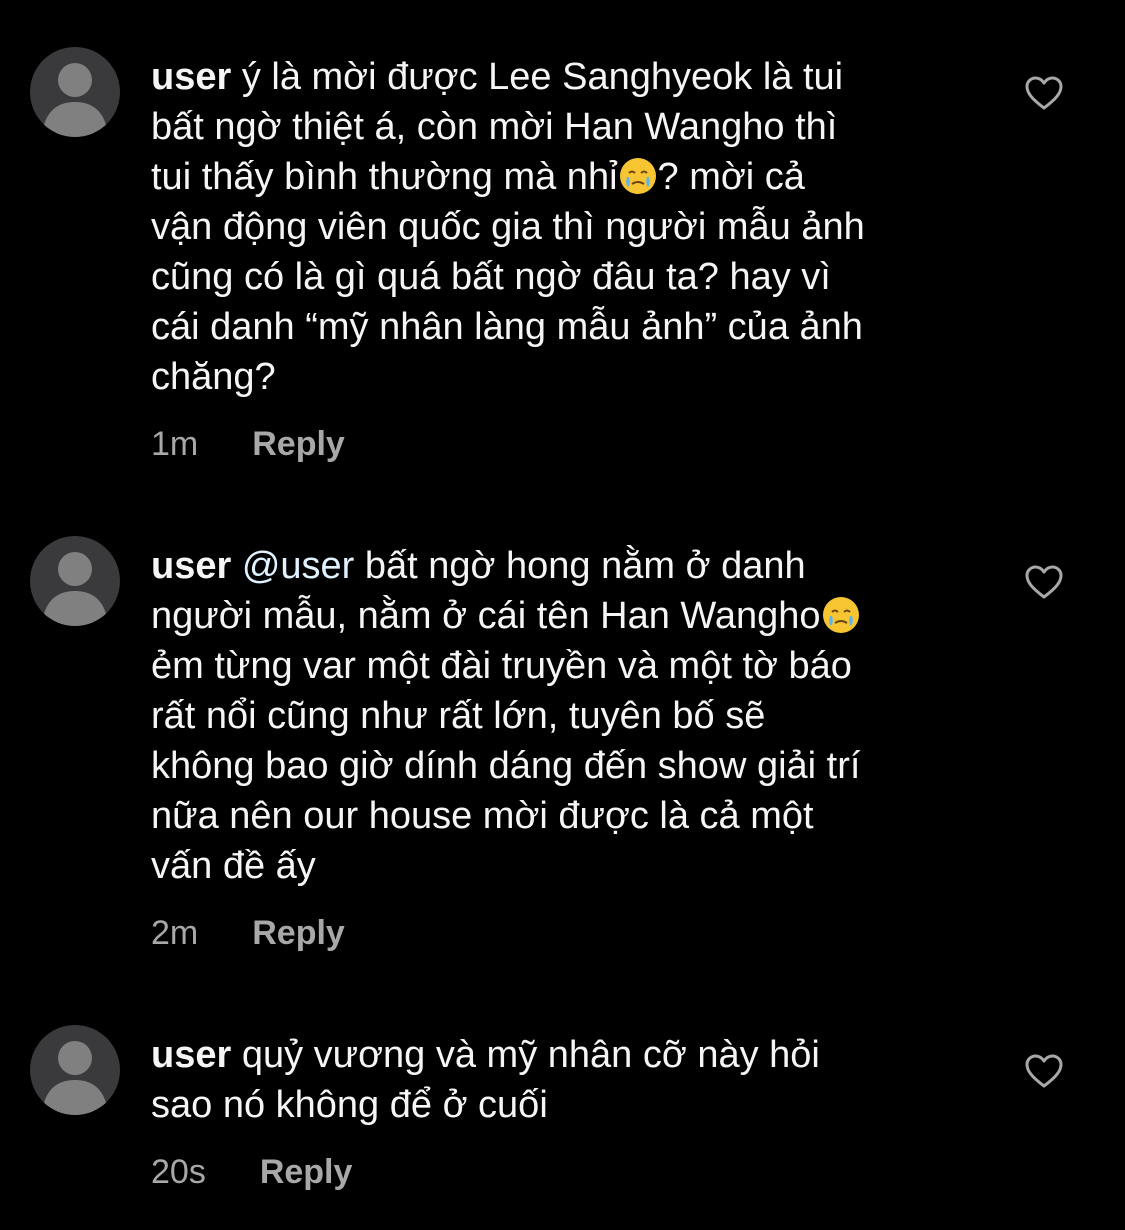  What do you see at coordinates (458, 716) in the screenshot?
I see `comment-text-line: rất nổi cũng như rất lớn, tuyên bố sẽ` at bounding box center [458, 716].